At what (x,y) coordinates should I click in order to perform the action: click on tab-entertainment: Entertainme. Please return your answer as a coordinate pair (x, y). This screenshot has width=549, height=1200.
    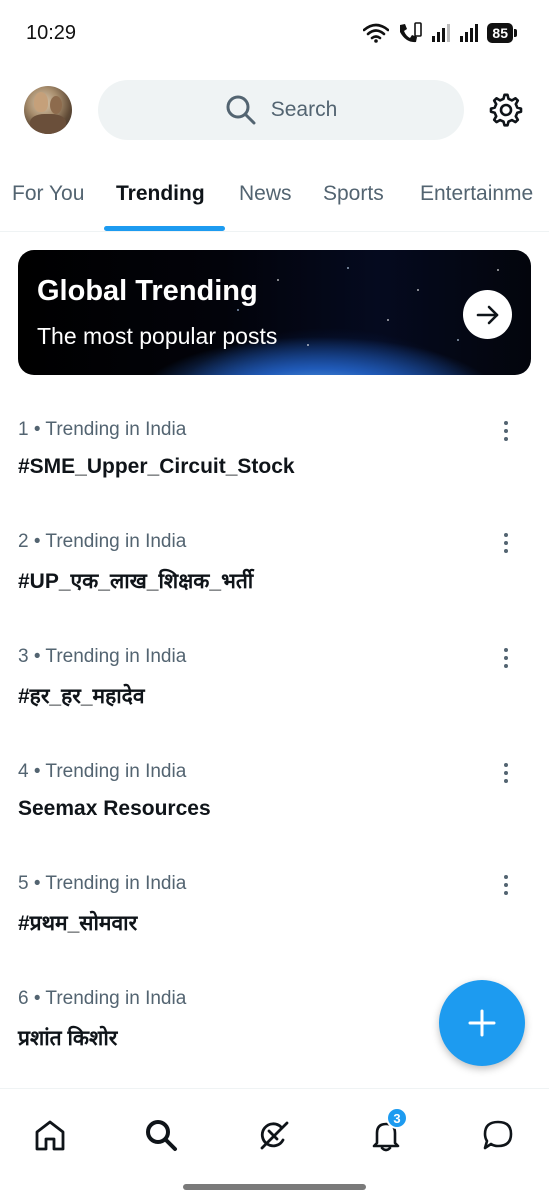
    Looking at the image, I should click on (476, 194).